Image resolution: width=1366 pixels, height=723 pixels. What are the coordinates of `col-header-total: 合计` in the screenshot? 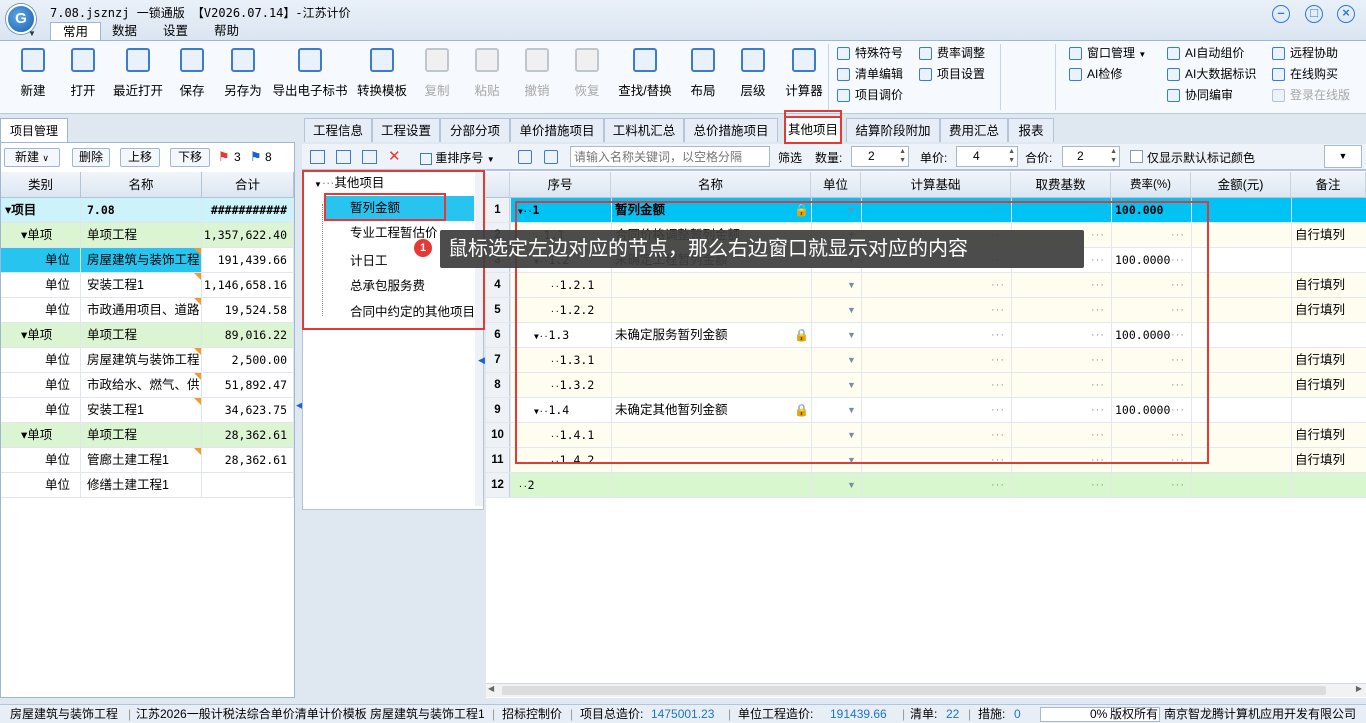 It's located at (248, 185).